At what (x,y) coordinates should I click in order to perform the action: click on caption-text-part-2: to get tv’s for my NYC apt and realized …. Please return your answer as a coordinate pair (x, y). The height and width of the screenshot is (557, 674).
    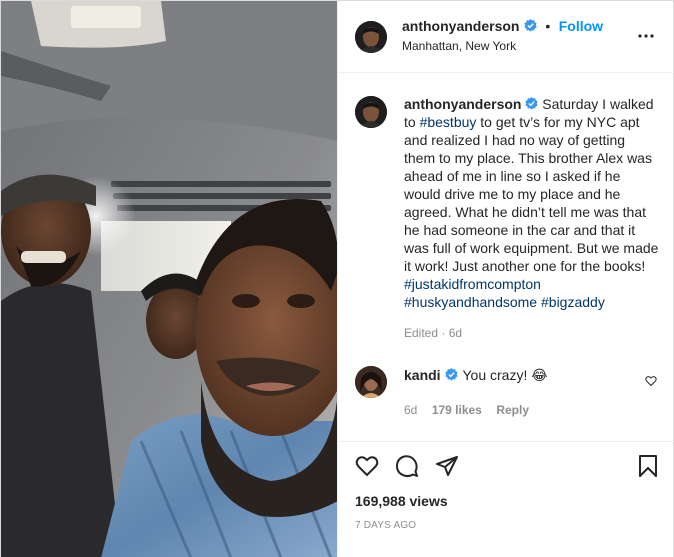
    Looking at the image, I should click on (531, 194).